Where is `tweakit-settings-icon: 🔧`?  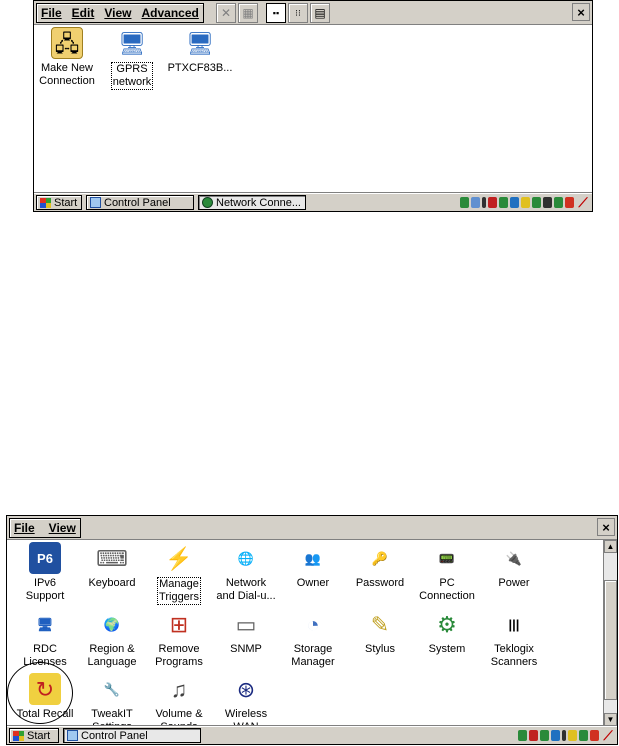
tweakit-settings-icon: 🔧 is located at coordinates (112, 689).